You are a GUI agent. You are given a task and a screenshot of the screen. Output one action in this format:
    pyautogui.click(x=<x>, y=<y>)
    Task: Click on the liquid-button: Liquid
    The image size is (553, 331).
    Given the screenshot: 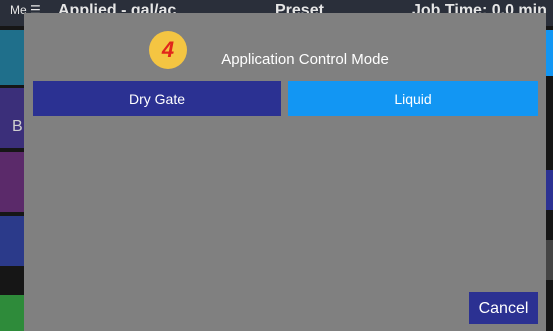 What is the action you would take?
    pyautogui.click(x=413, y=98)
    